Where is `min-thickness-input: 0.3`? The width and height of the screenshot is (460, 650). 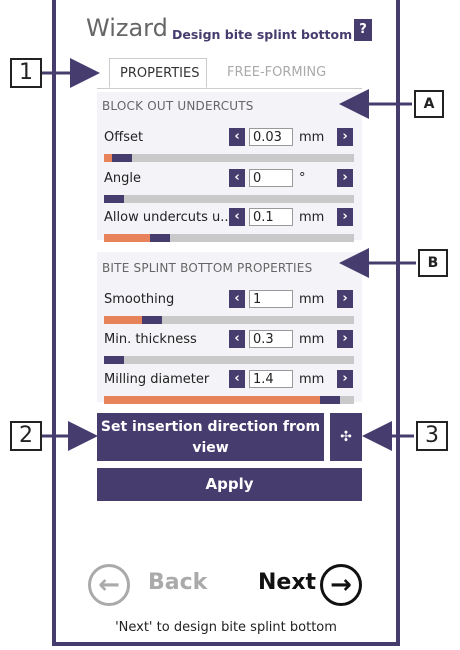 min-thickness-input: 0.3 is located at coordinates (271, 339).